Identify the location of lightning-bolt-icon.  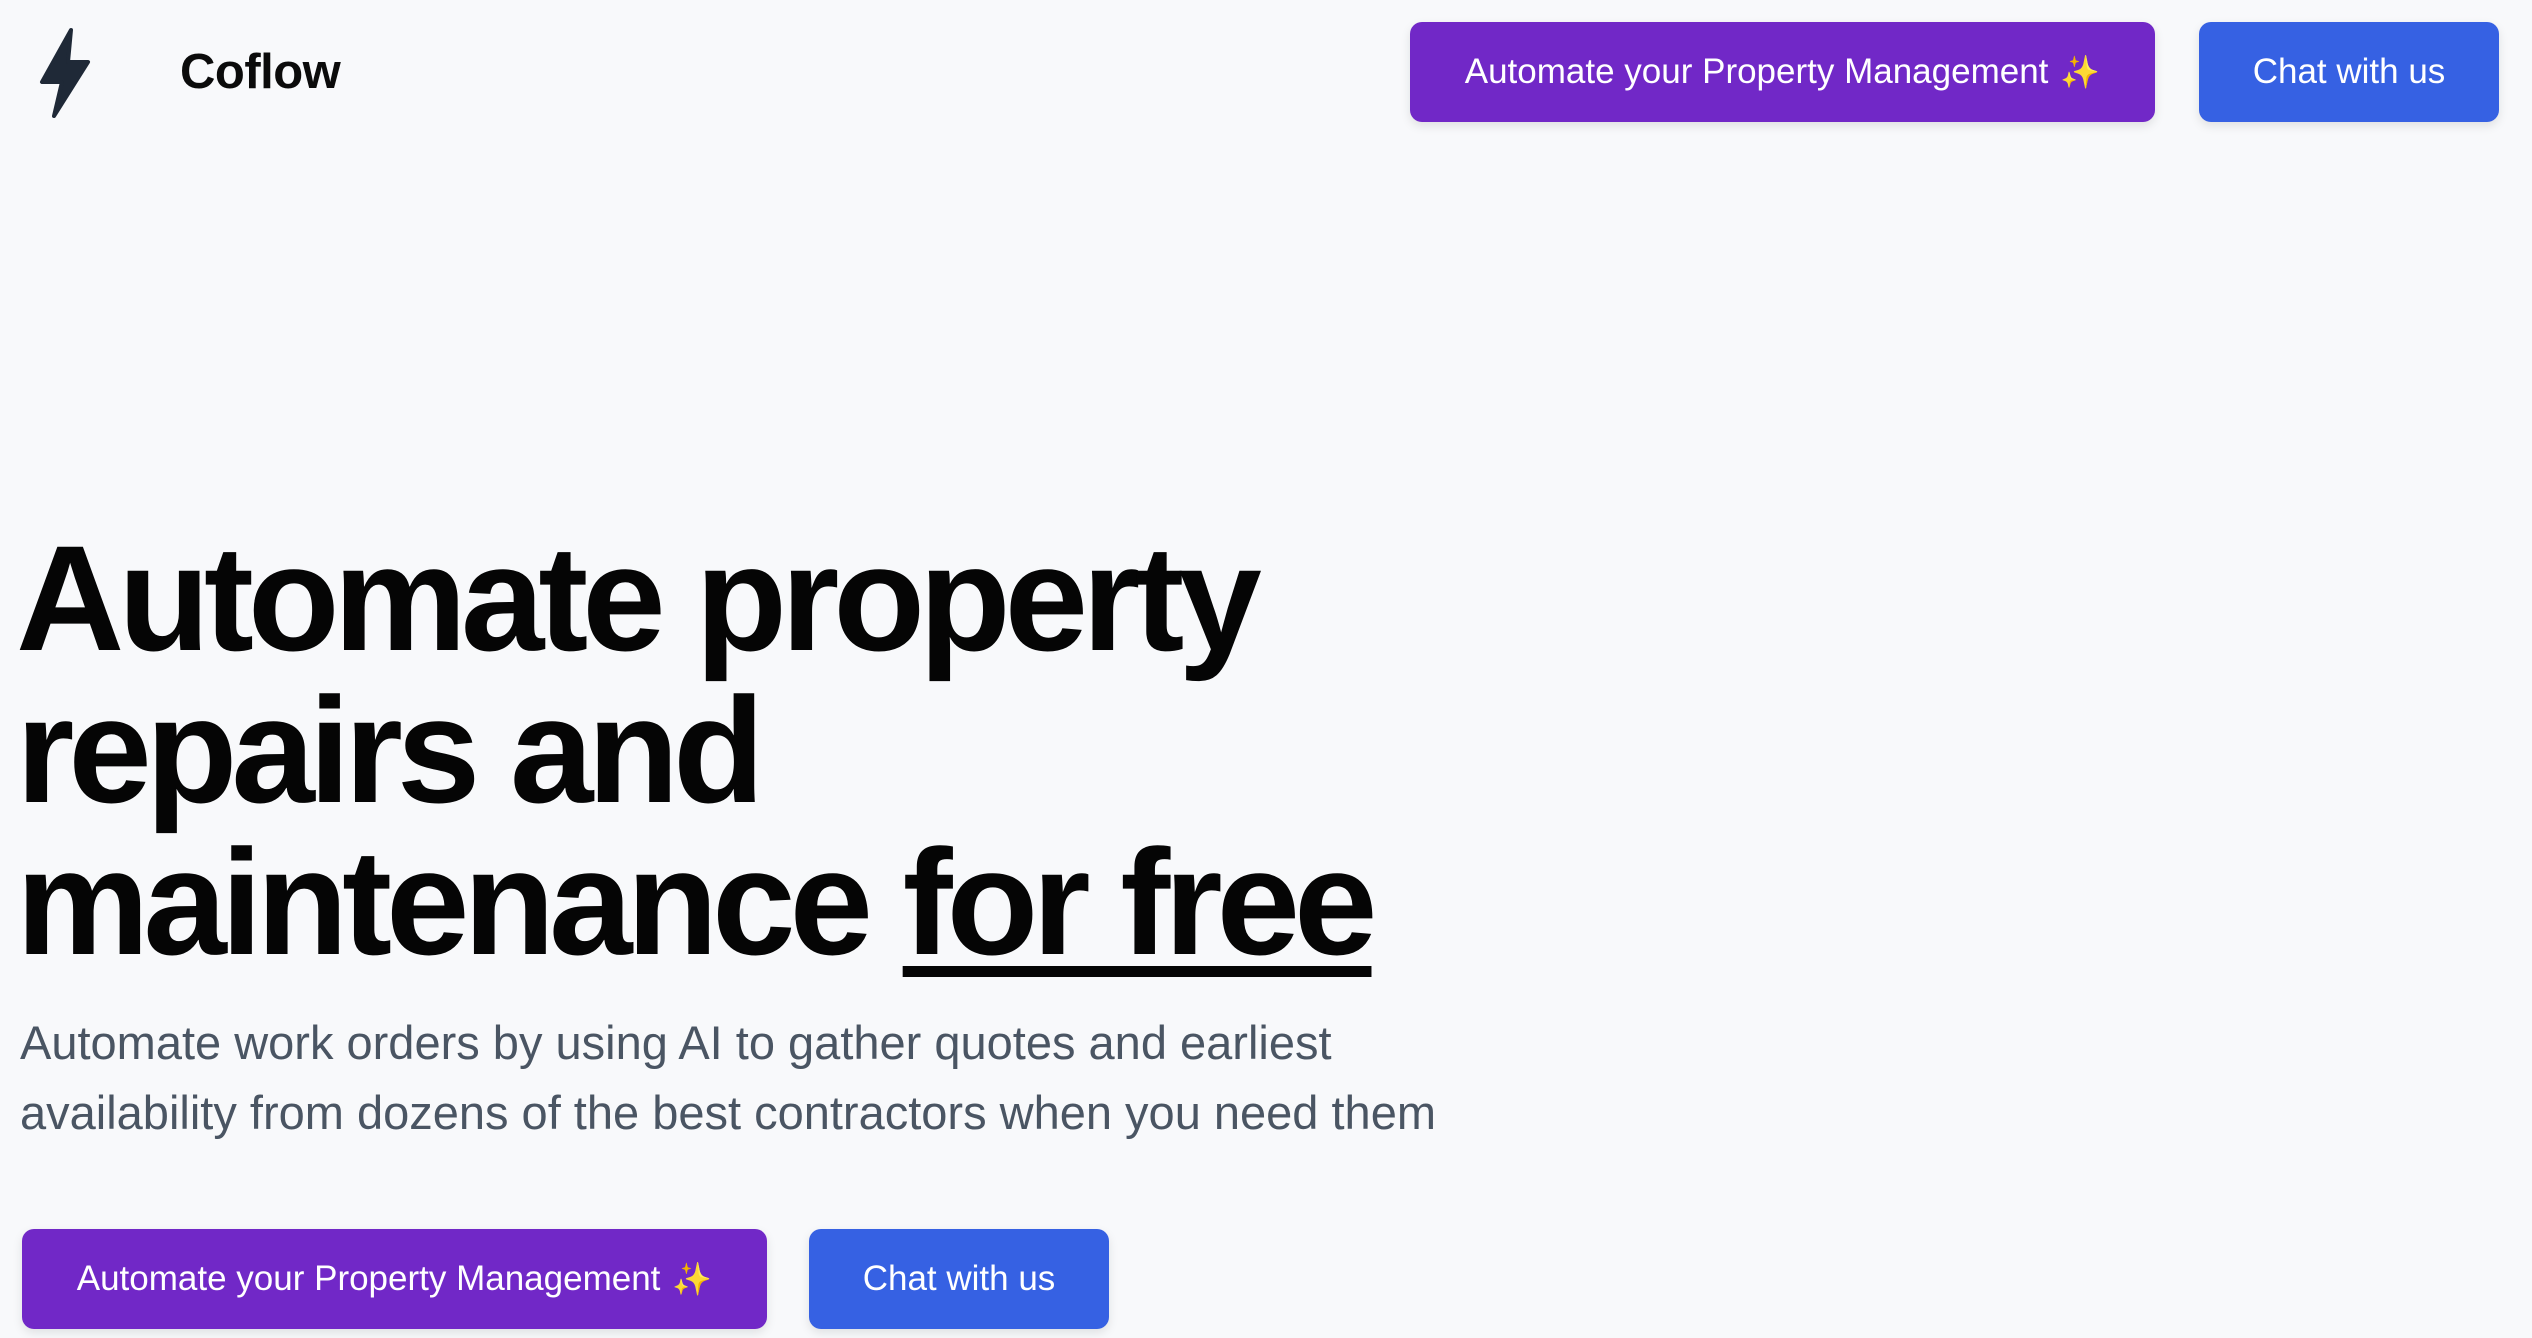
(65, 73).